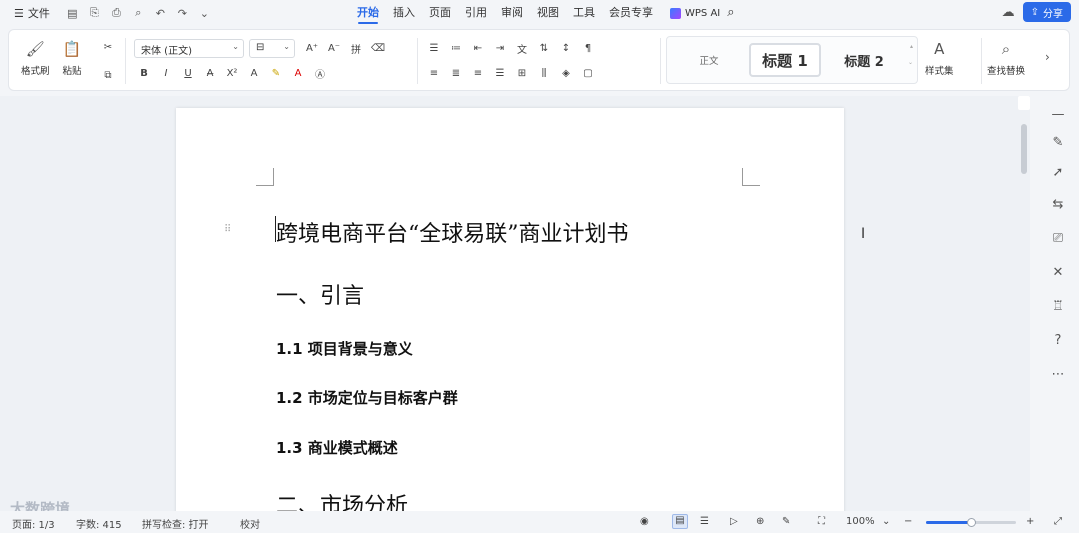  I want to click on tools-icon: ✕, so click(1058, 272).